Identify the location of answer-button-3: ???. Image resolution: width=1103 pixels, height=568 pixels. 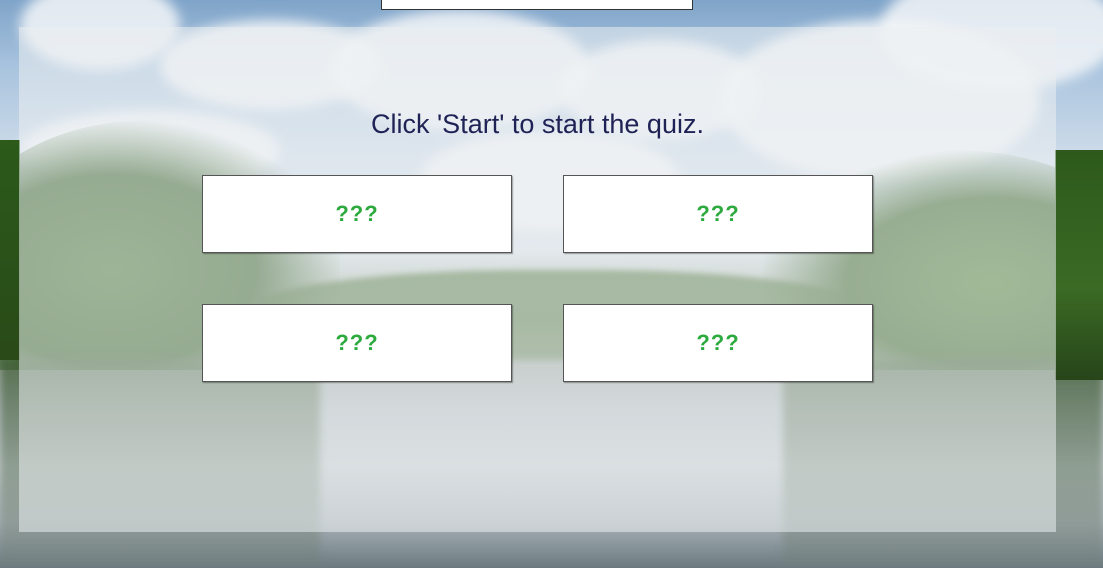
(357, 343).